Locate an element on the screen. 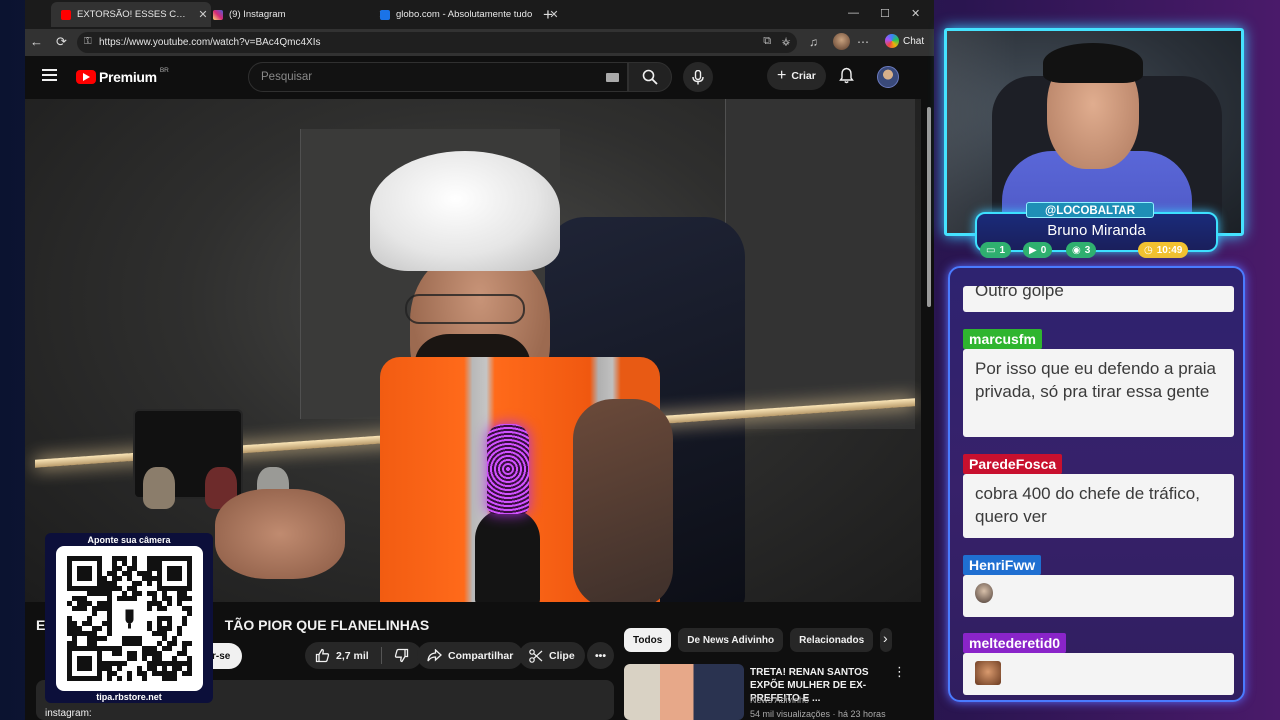  close-window-icon: ✕ is located at coordinates (915, 13).